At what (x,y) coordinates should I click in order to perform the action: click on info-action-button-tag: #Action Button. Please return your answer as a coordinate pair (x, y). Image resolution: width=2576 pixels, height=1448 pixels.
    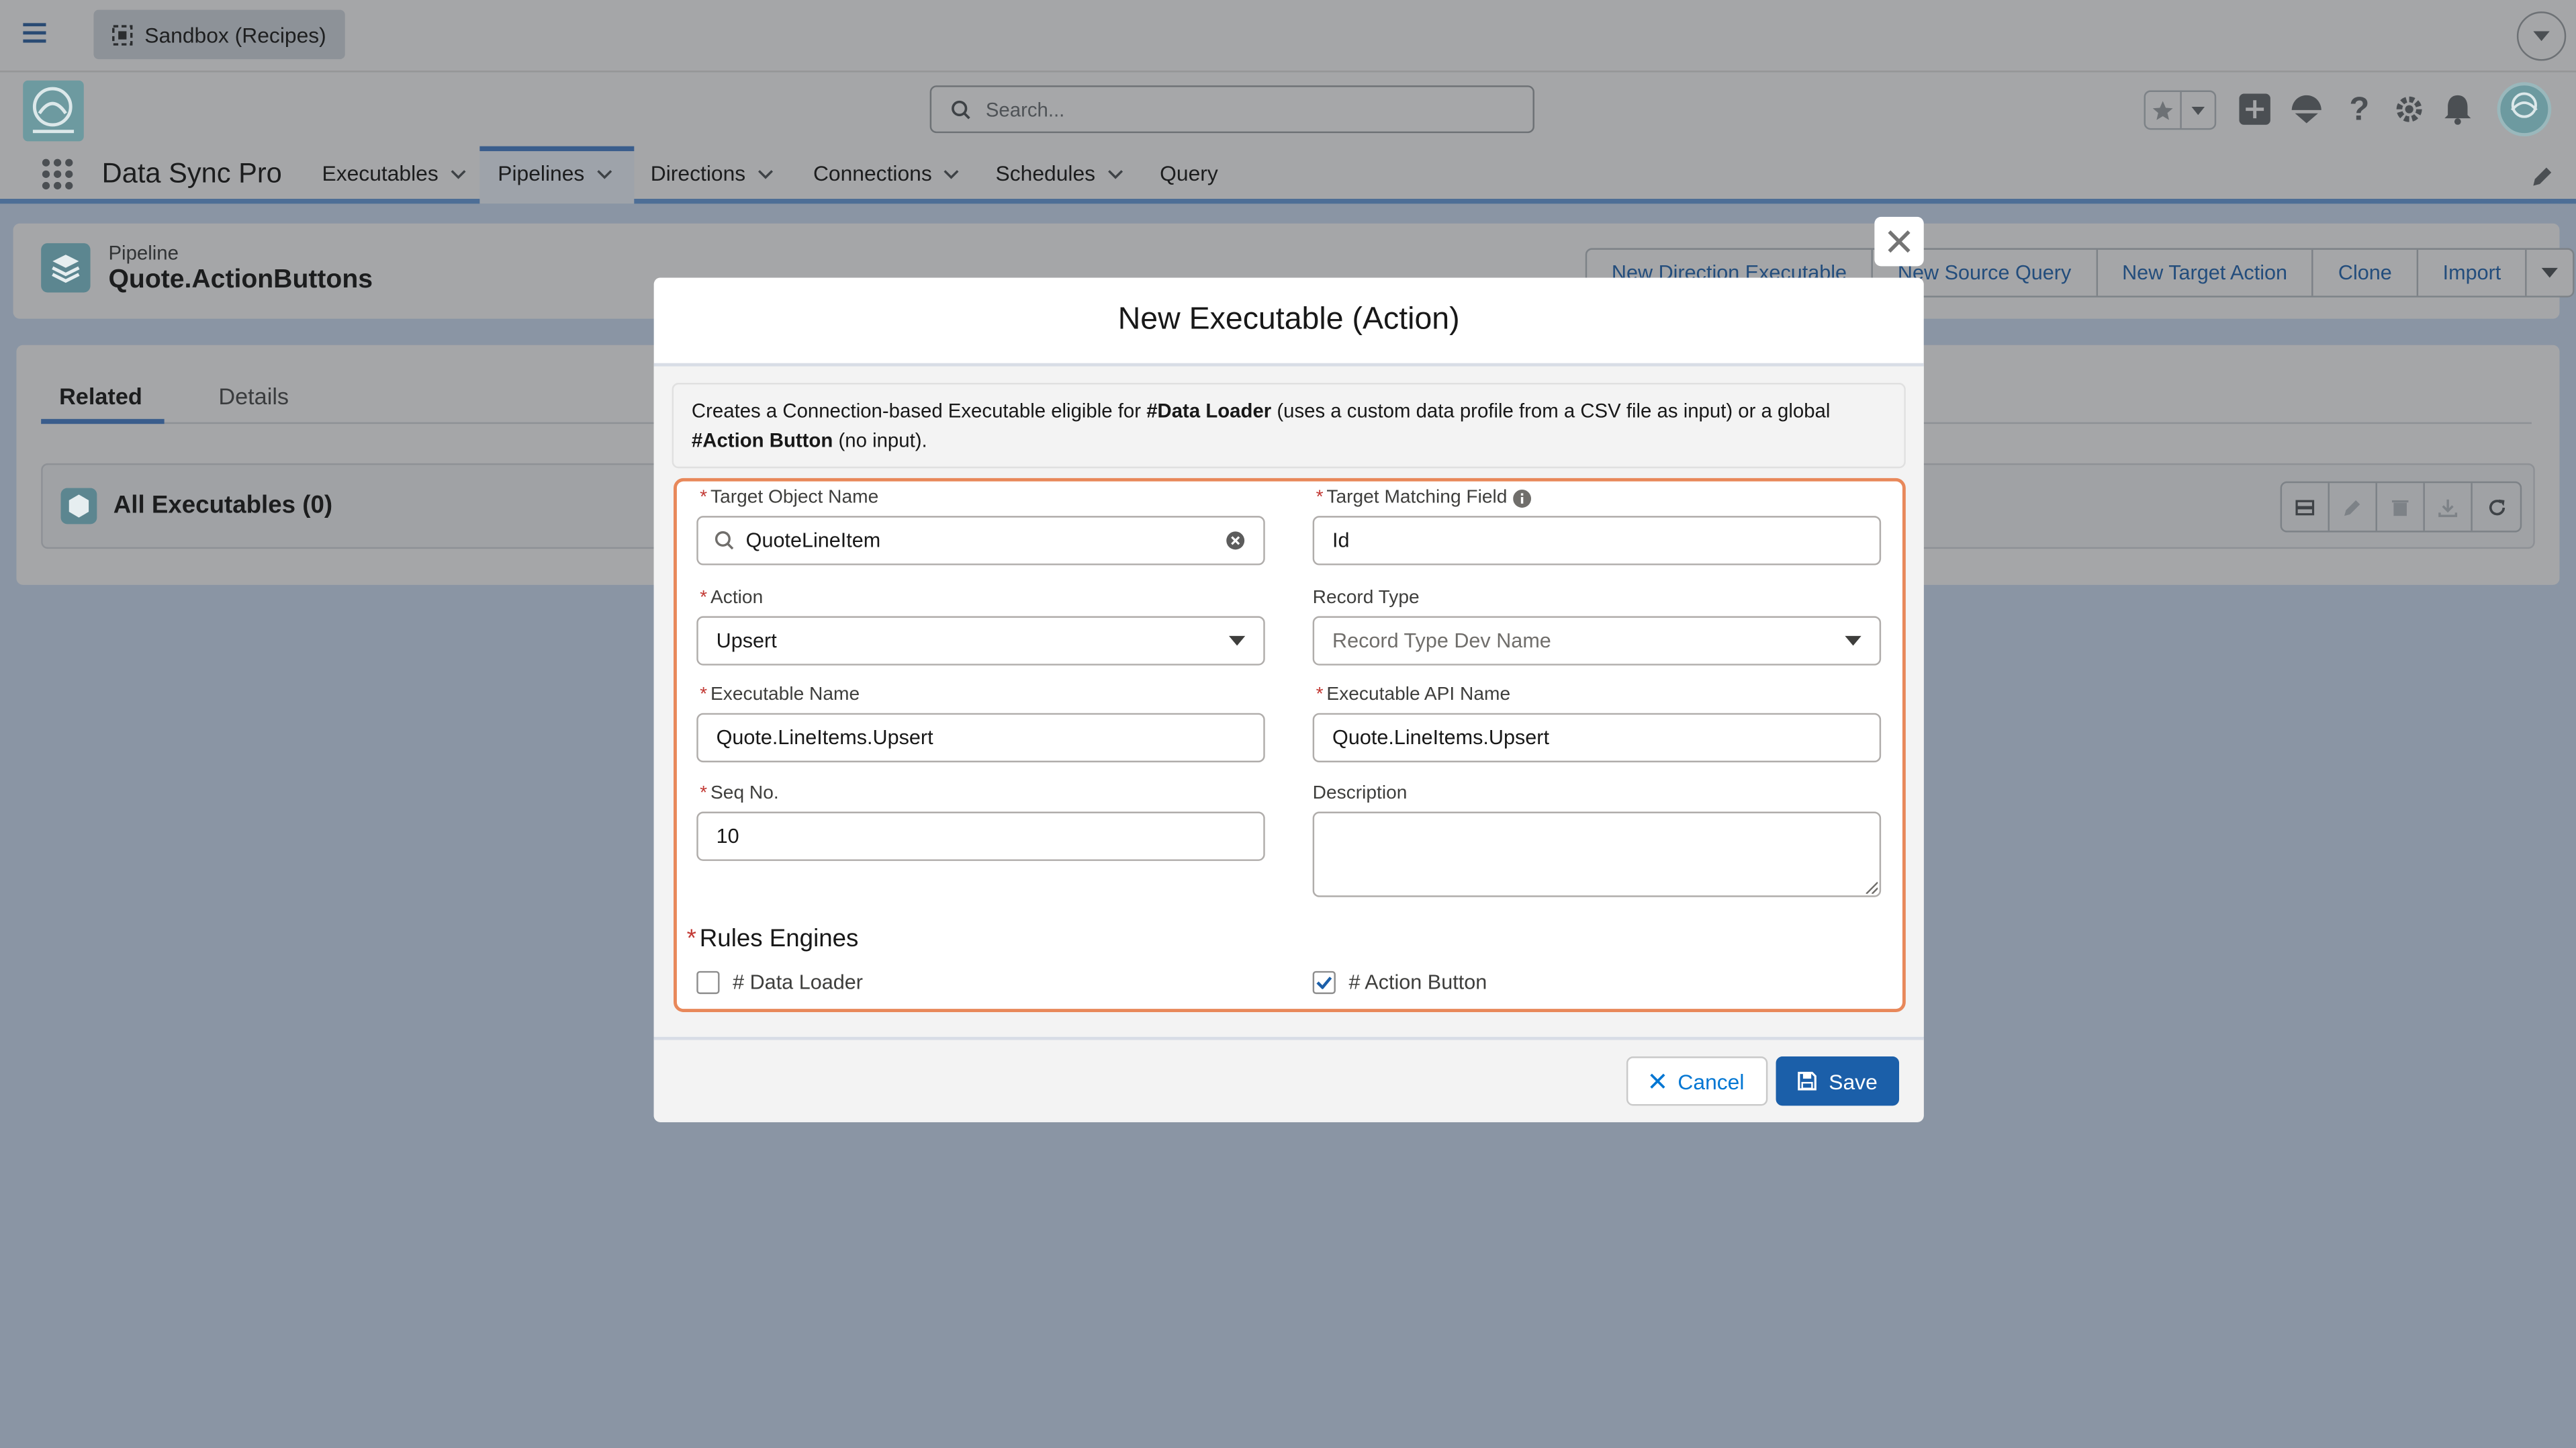
    Looking at the image, I should click on (762, 440).